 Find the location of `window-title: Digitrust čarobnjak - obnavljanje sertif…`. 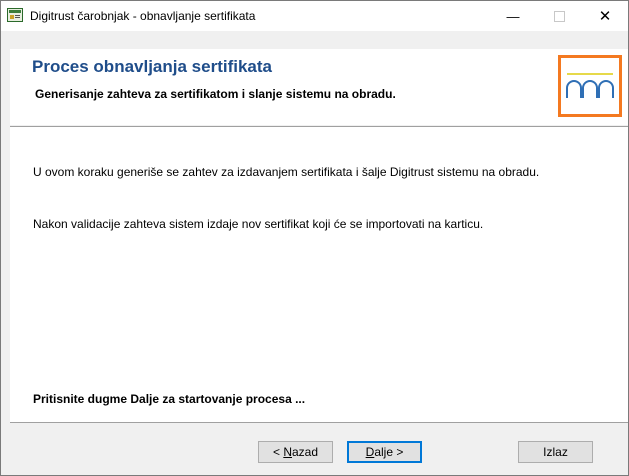

window-title: Digitrust čarobnjak - obnavljanje sertif… is located at coordinates (143, 16).